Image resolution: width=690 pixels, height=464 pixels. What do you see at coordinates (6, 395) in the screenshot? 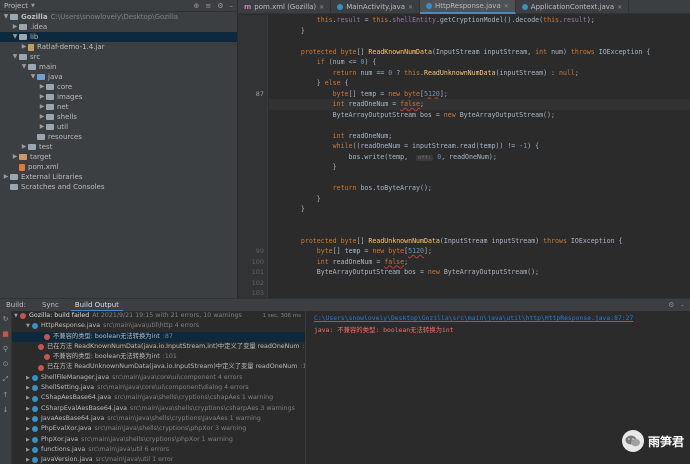
I see `up-icon: ↑` at bounding box center [6, 395].